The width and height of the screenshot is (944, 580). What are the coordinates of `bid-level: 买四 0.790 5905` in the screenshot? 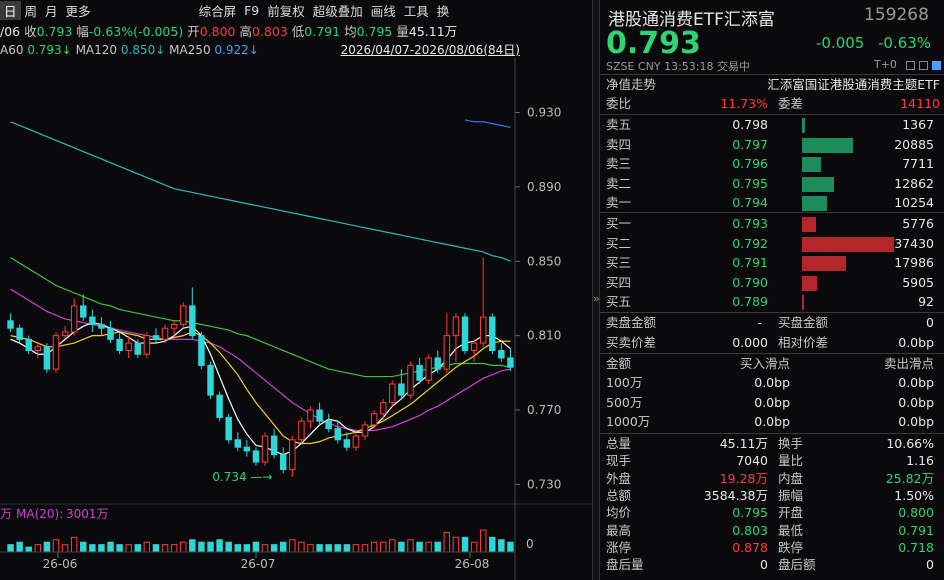 It's located at (773, 283).